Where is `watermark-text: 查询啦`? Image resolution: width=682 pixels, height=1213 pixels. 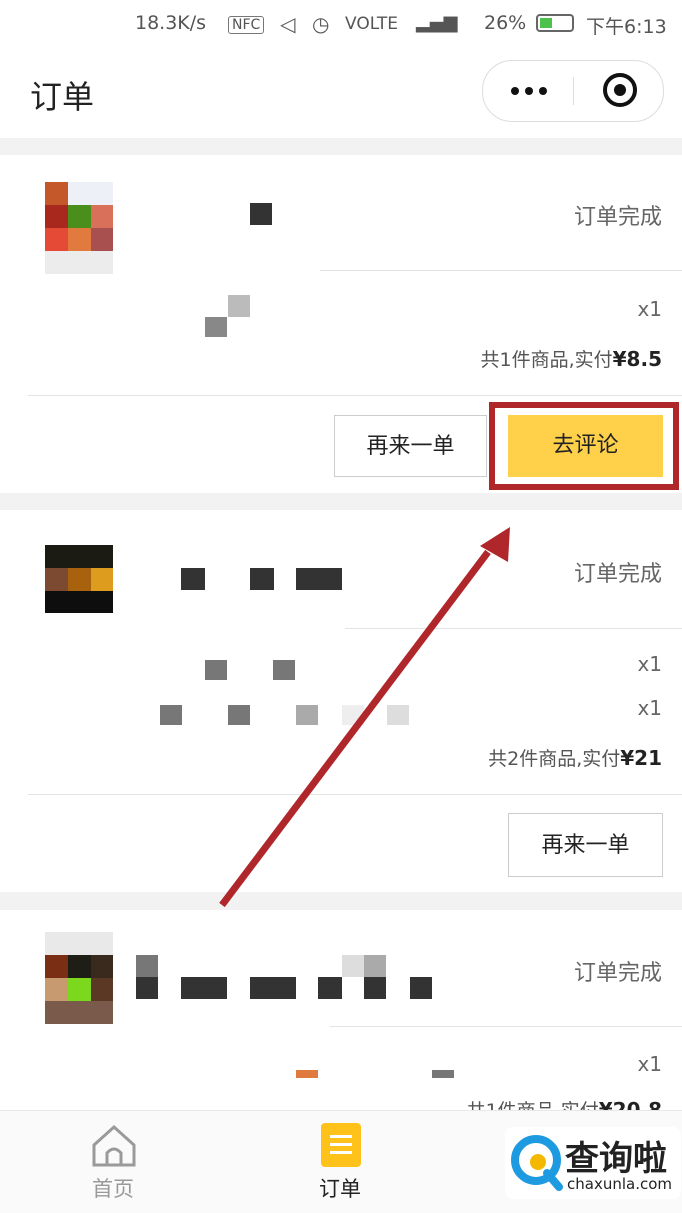
watermark-text: 查询啦 is located at coordinates (616, 1159).